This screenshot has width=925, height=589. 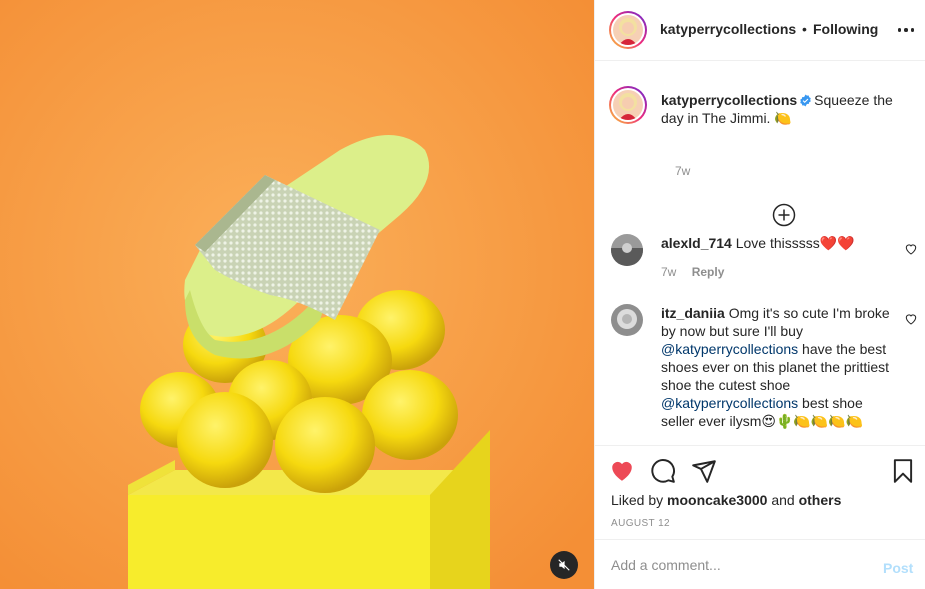 I want to click on likes-conjunction: and, so click(x=783, y=500).